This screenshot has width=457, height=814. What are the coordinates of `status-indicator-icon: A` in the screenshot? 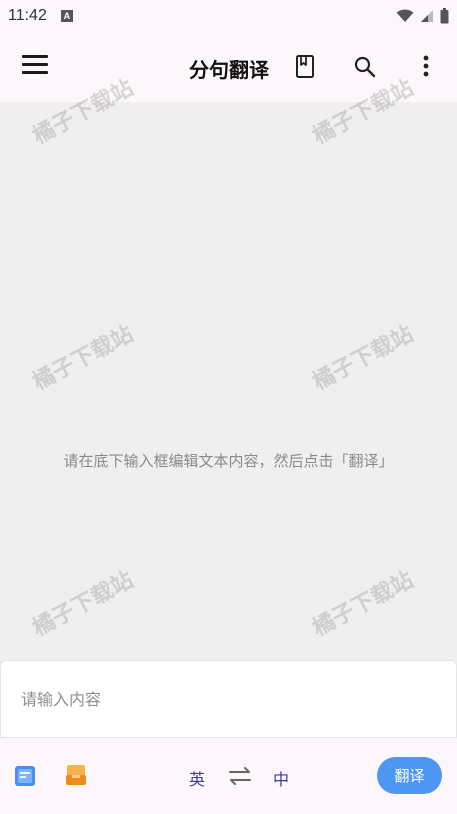 It's located at (66, 16).